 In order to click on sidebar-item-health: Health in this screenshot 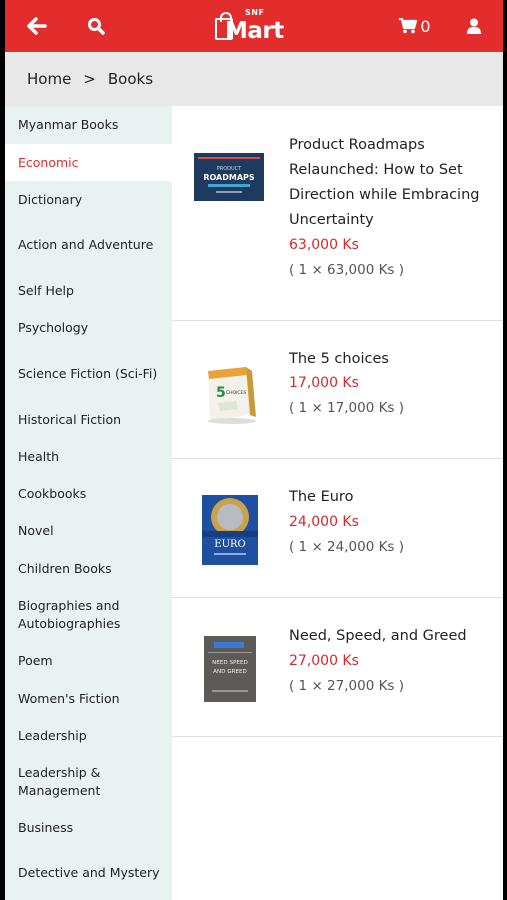, I will do `click(88, 456)`.